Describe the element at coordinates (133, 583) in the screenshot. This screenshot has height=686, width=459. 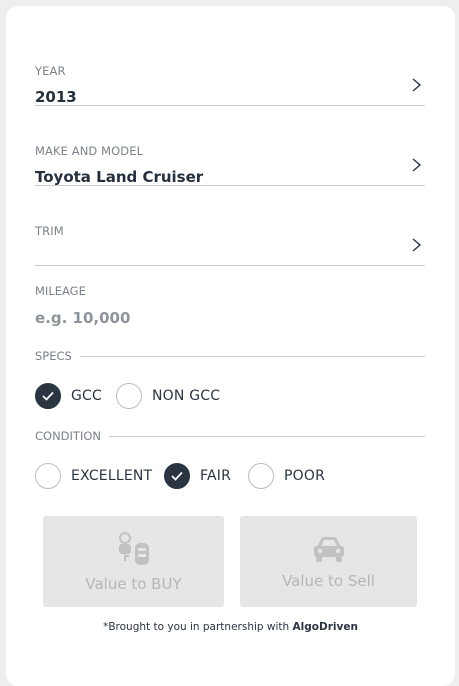
I see `value-to-buy-label: Value to BUY` at that location.